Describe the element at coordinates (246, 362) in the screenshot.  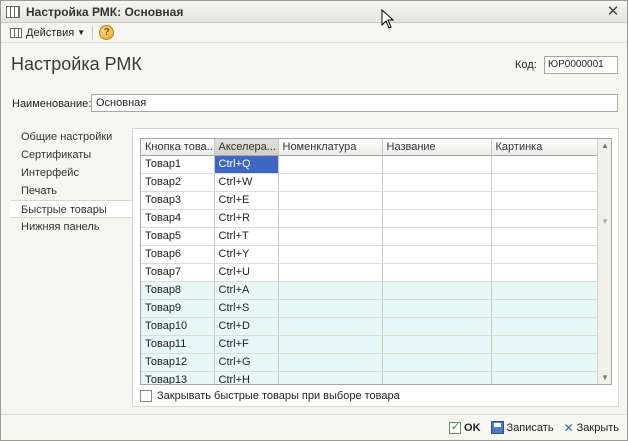
I see `table-cell: Ctrl+G` at that location.